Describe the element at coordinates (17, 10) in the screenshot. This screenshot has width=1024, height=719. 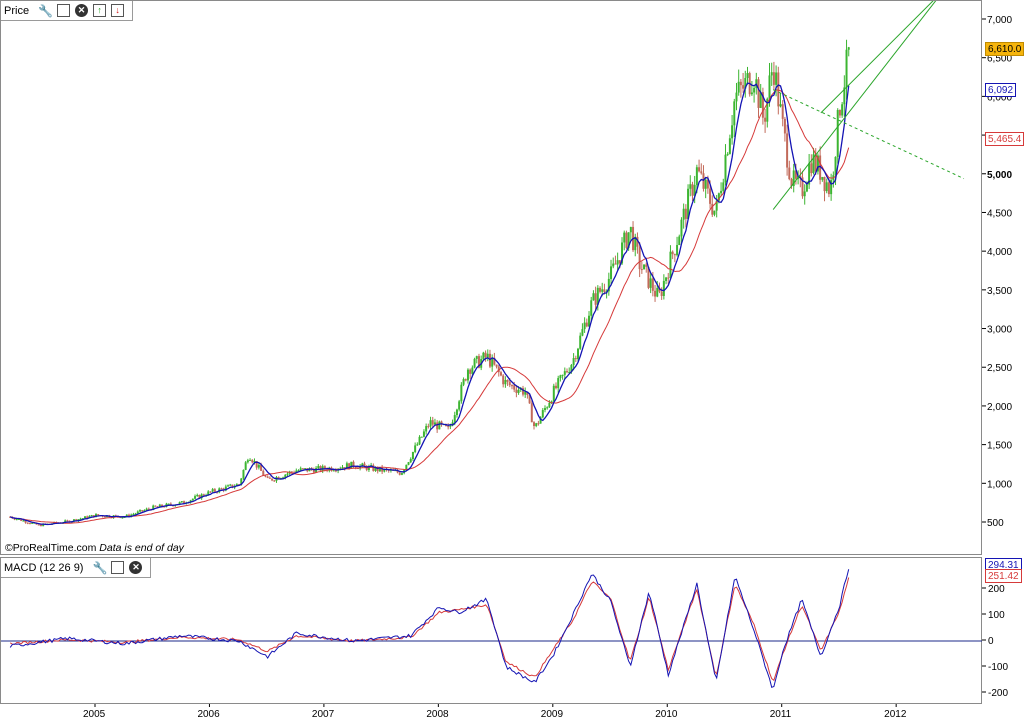
I see `price-pane-title: Price` at that location.